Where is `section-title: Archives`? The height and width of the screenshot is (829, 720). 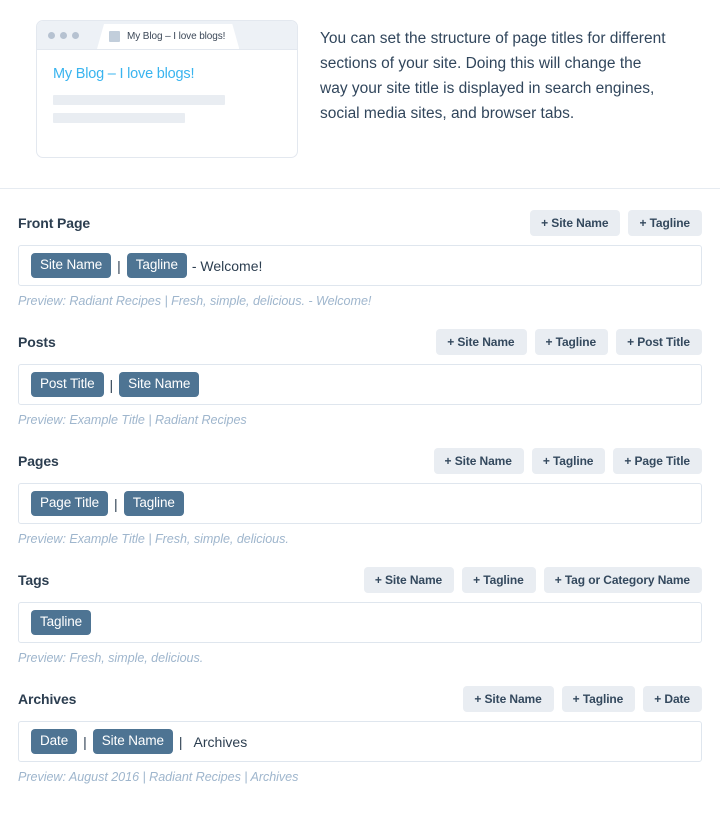
section-title: Archives is located at coordinates (47, 699).